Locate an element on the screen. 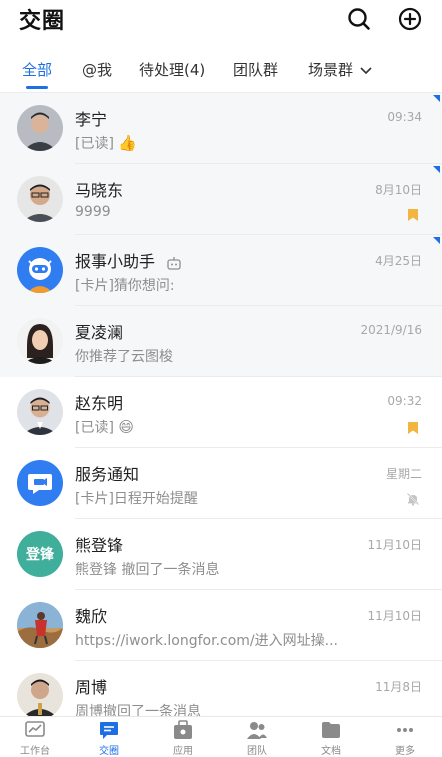 The width and height of the screenshot is (442, 757). filter-tabs: 全部 @我 待处理(4) 团队群 场景群 is located at coordinates (221, 70).